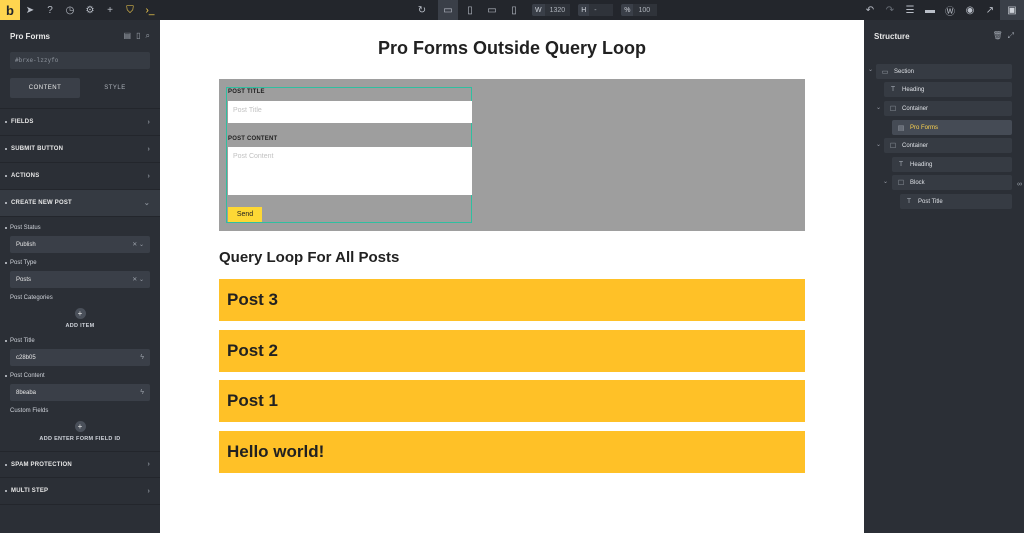 Image resolution: width=1024 pixels, height=533 pixels. Describe the element at coordinates (10, 10) in the screenshot. I see `bricks-logo: b` at that location.